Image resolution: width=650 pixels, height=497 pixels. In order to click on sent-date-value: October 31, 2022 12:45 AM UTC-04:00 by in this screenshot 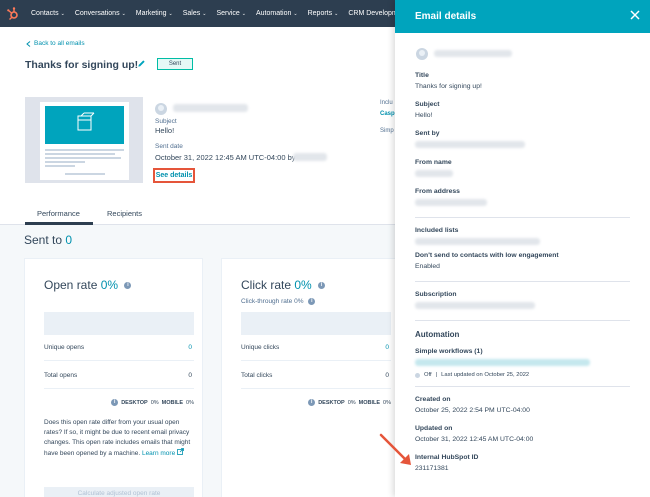, I will do `click(225, 157)`.